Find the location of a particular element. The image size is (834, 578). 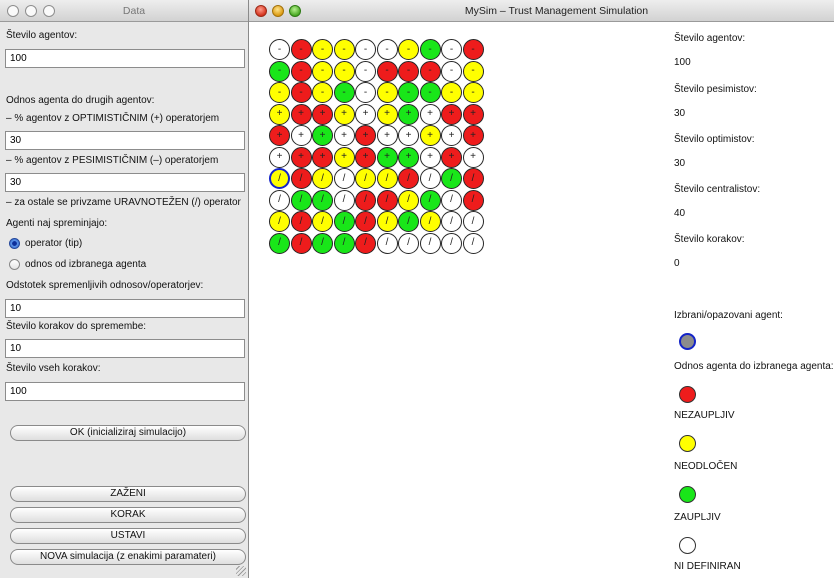

resize-grip-icon is located at coordinates (241, 571).